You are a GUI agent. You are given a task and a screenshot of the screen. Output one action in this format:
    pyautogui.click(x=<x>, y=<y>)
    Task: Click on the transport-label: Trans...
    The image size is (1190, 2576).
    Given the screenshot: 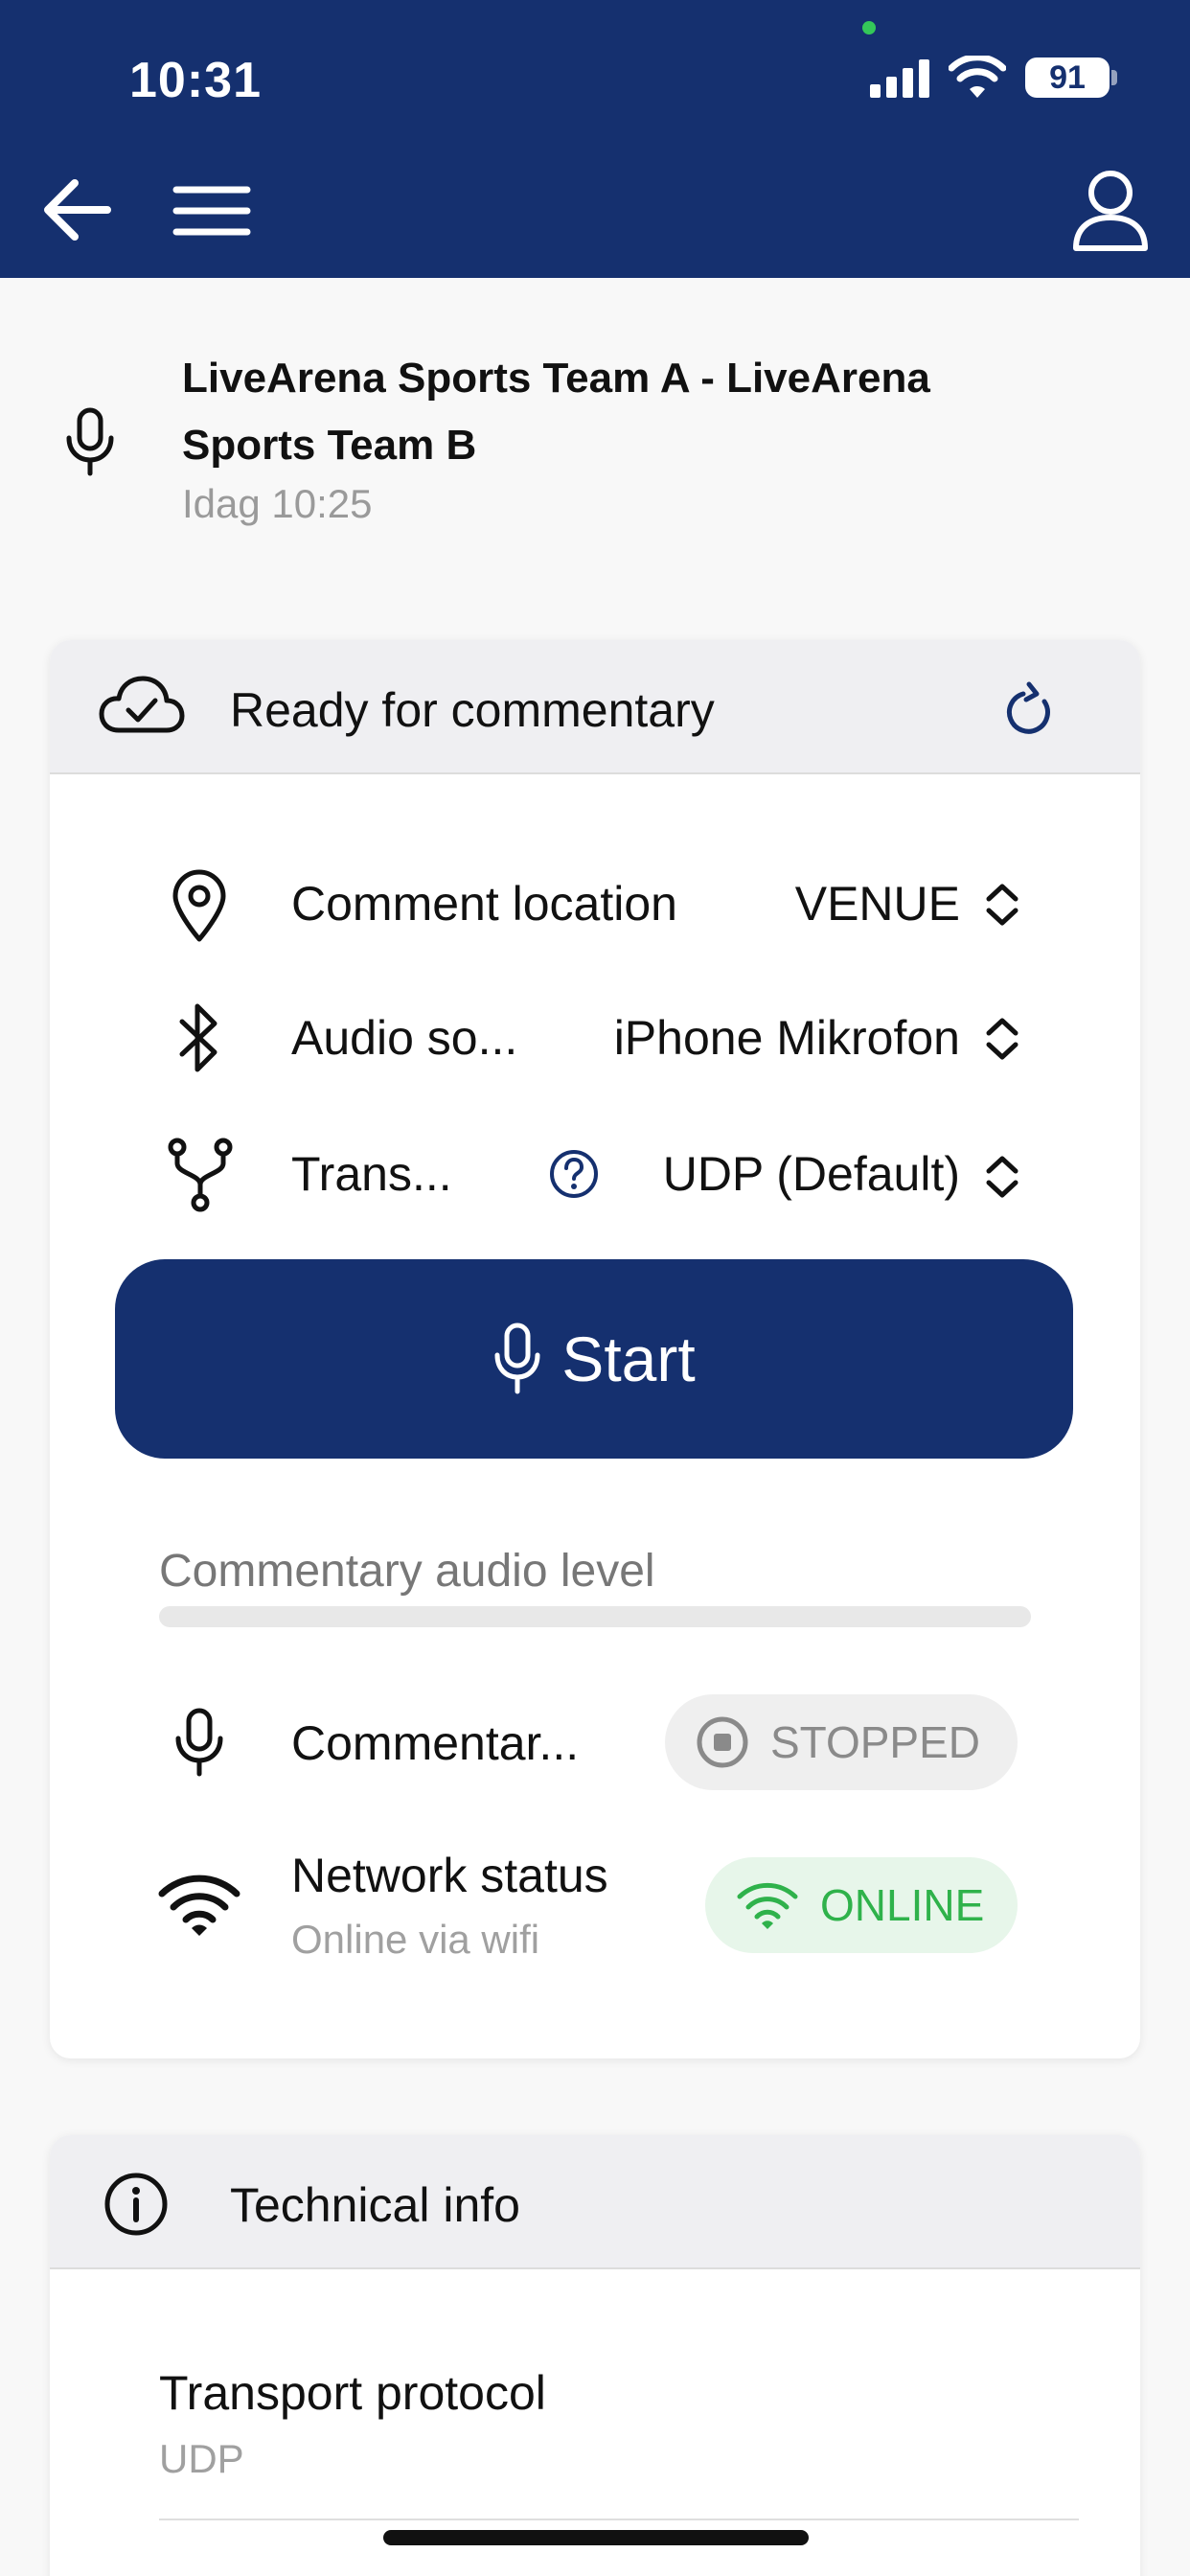 What is the action you would take?
    pyautogui.click(x=372, y=1174)
    